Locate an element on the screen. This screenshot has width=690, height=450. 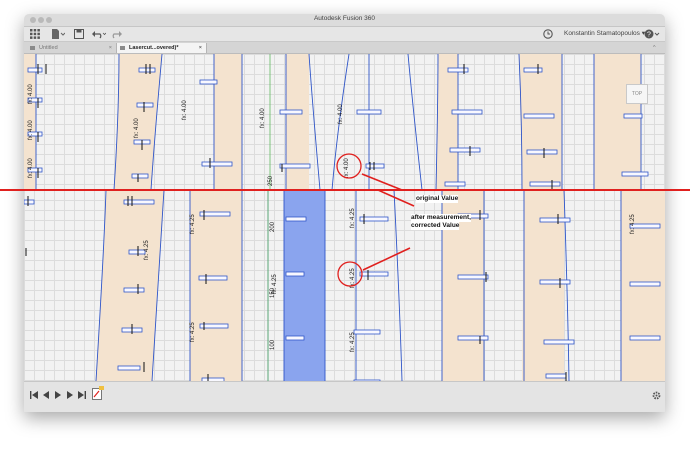
tab-untitled: Untitled × is located at coordinates (72, 48).